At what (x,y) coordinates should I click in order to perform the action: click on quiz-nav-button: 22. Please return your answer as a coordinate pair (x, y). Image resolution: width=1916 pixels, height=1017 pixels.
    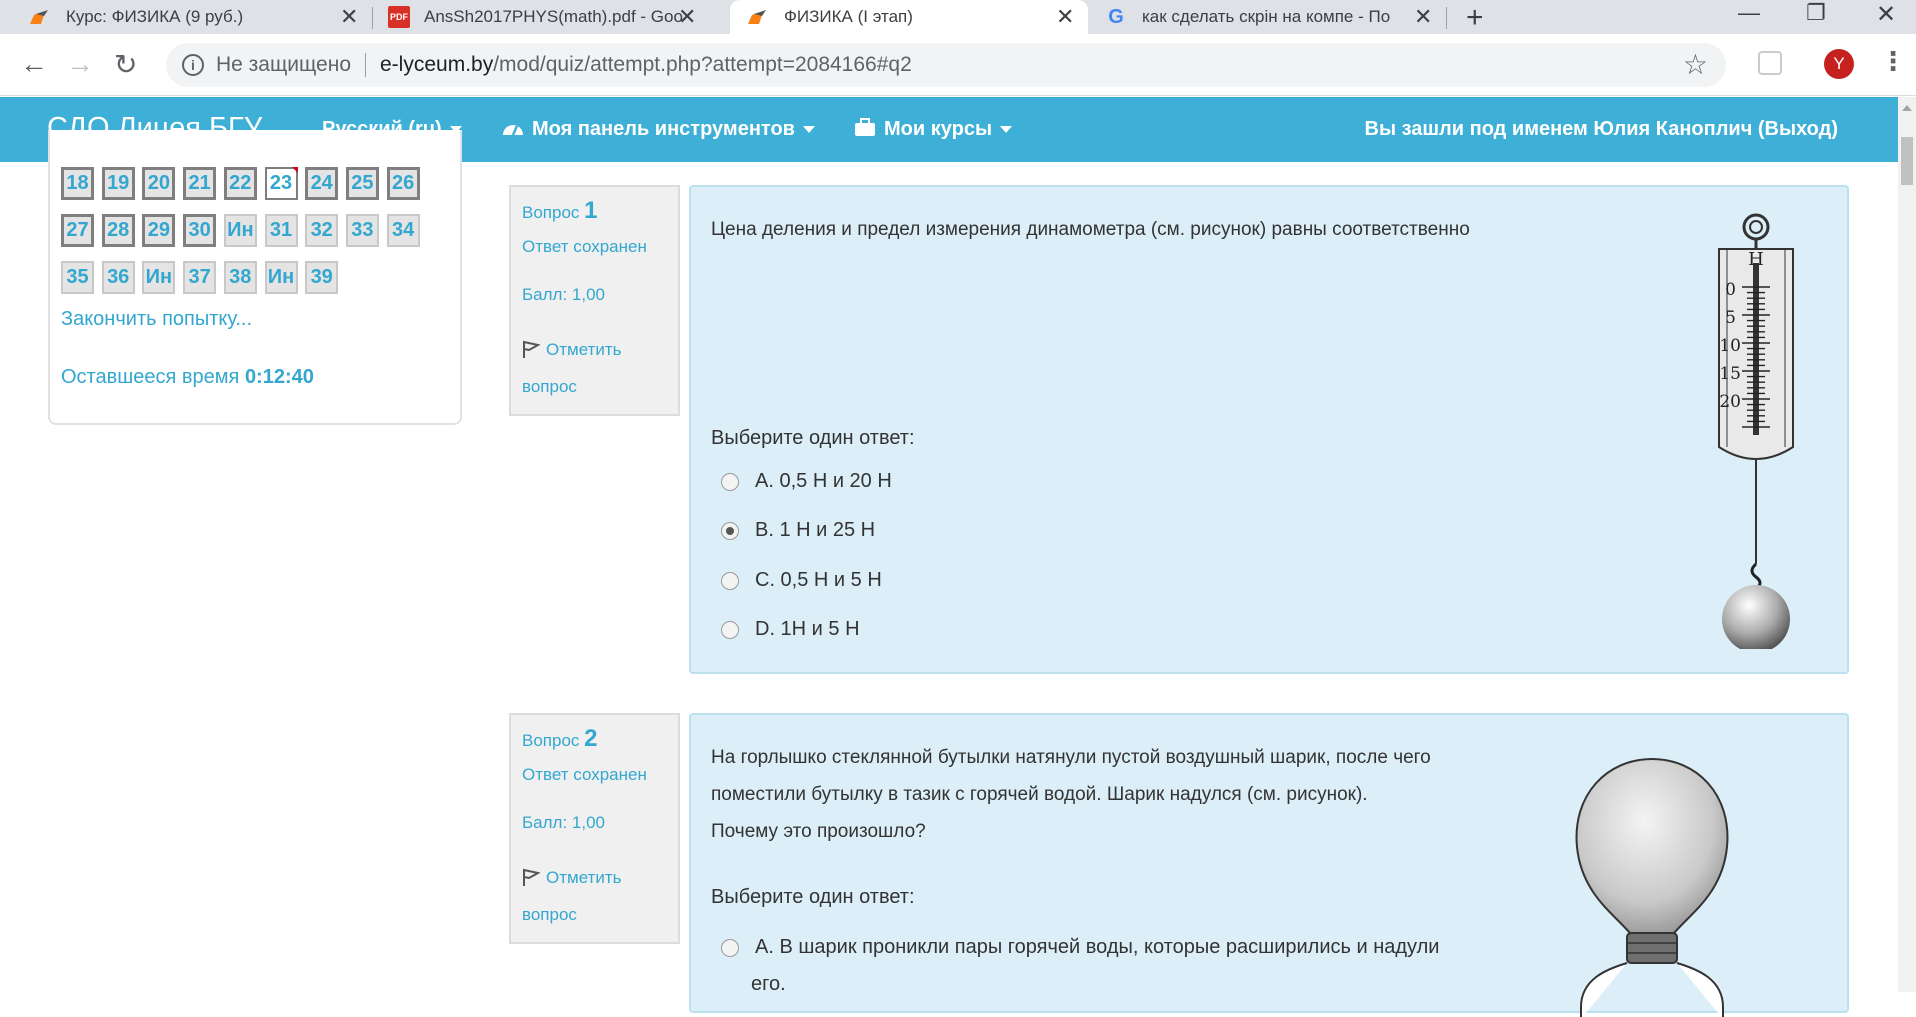
    Looking at the image, I should click on (240, 183).